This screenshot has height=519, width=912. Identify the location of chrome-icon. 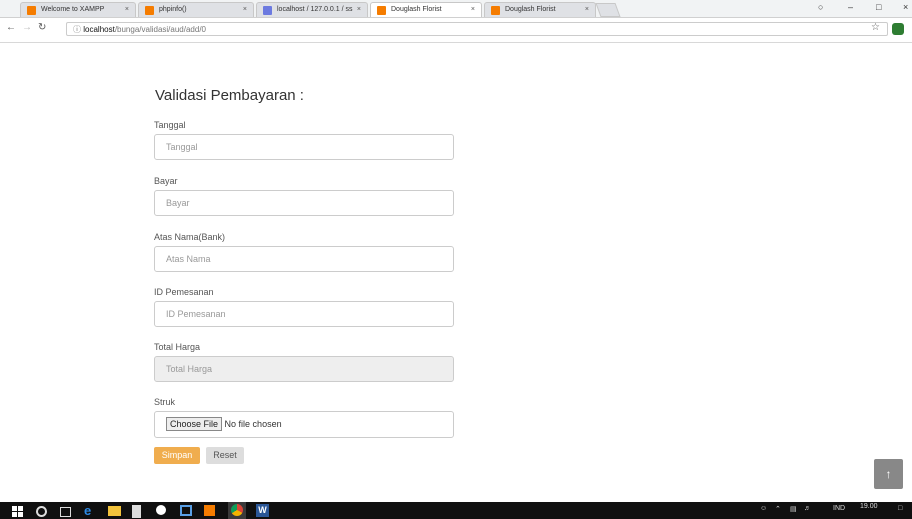
(237, 510).